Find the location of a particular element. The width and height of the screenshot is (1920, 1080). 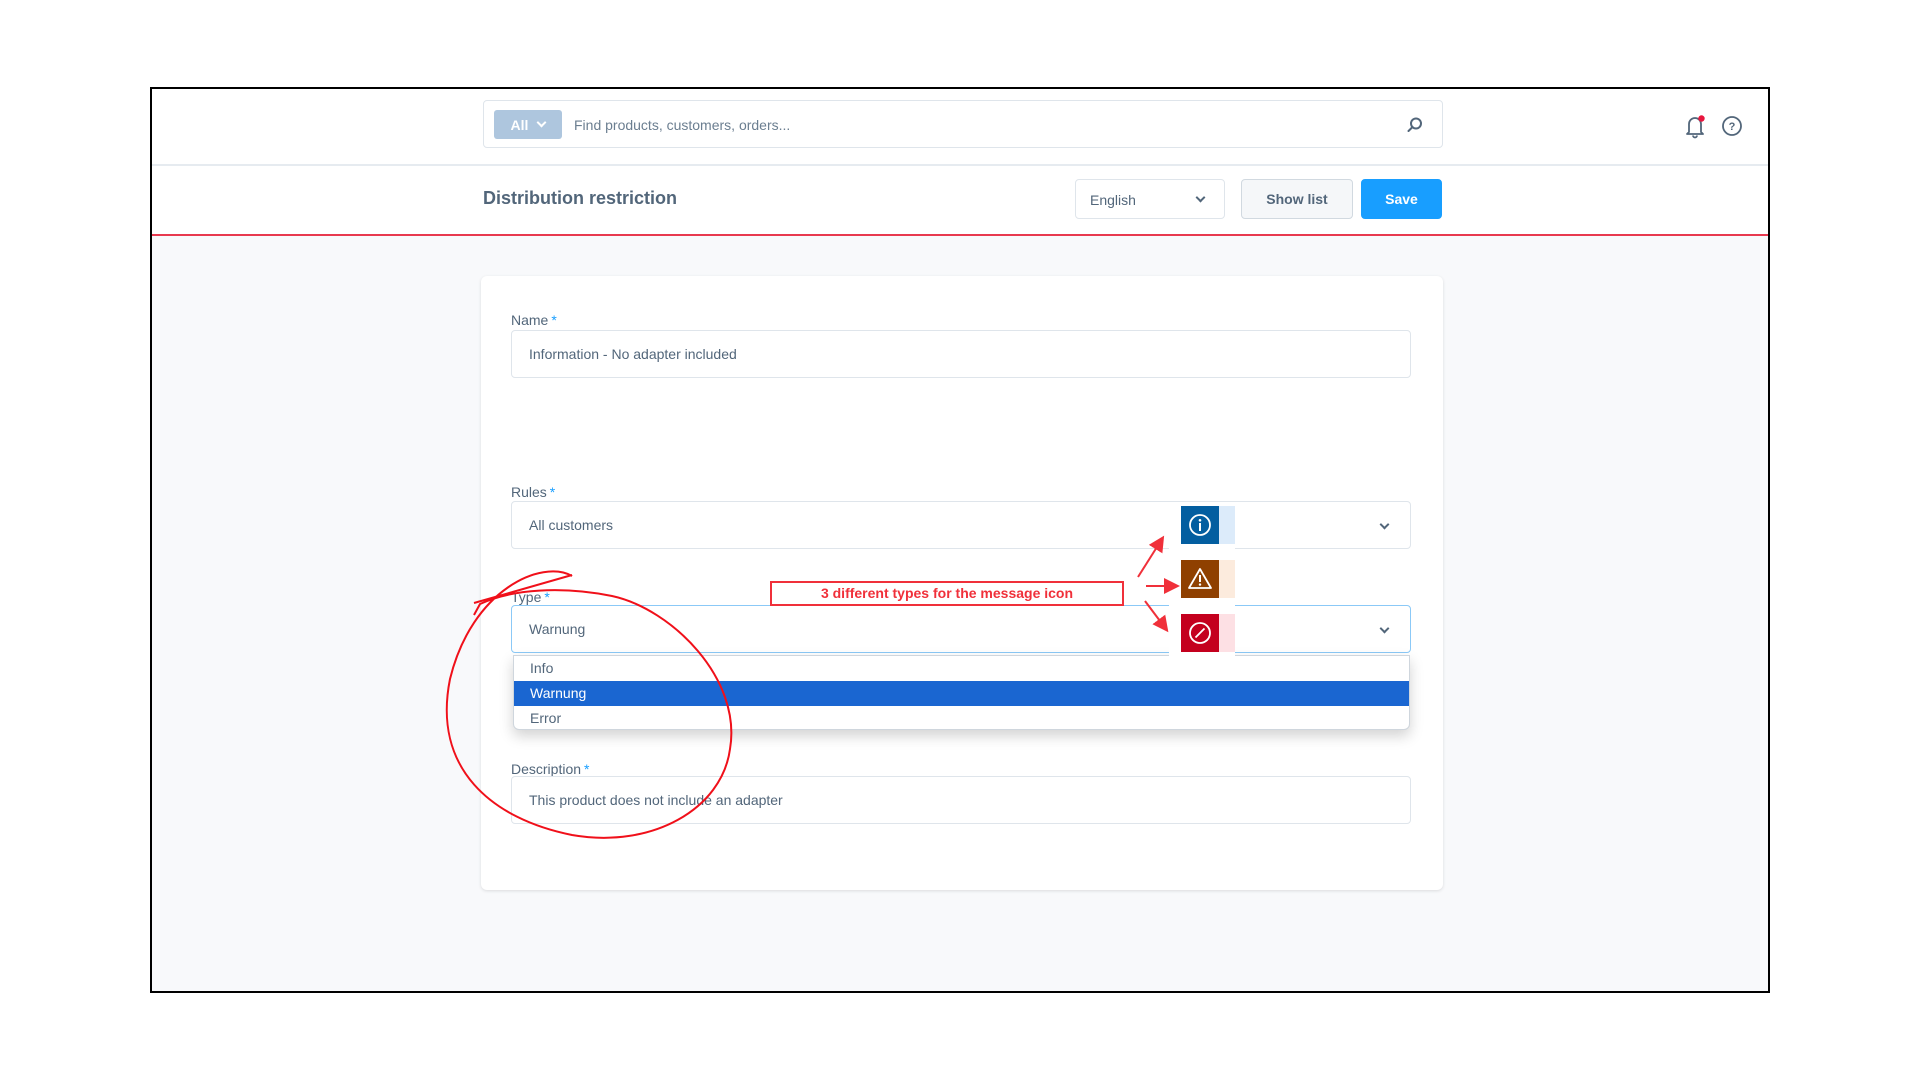

name-label: Name * is located at coordinates (534, 320).